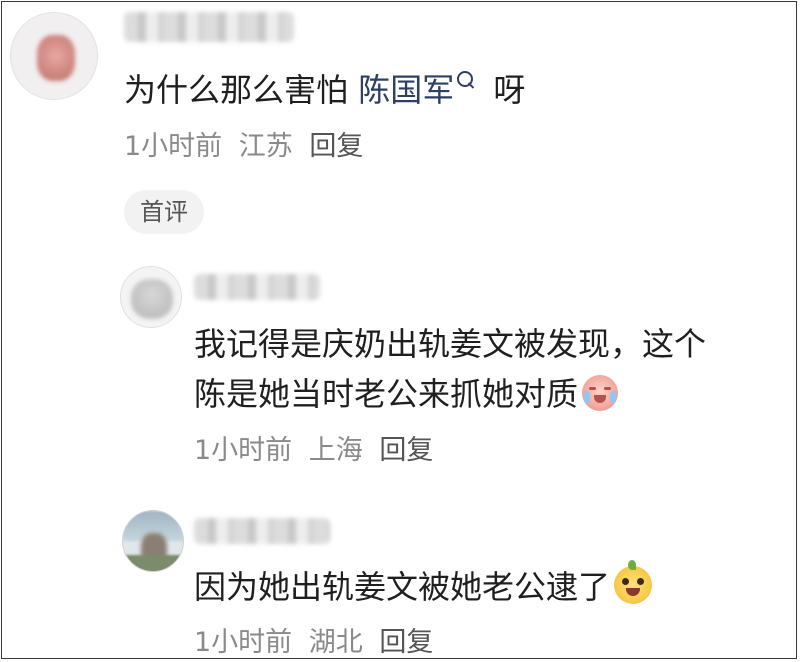 The image size is (800, 662). I want to click on comment-text-before-link: 为什么那么害怕, so click(241, 90).